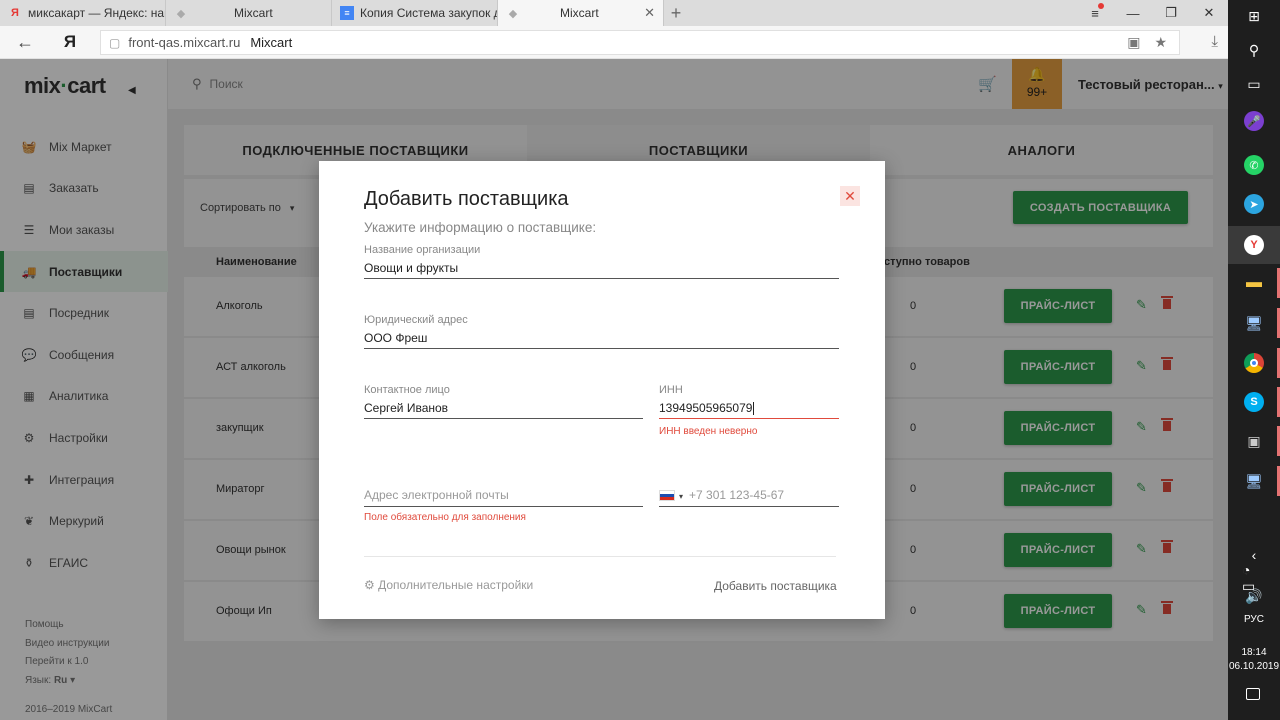  What do you see at coordinates (1254, 481) in the screenshot?
I see `desktop-app-icon: 🖥` at bounding box center [1254, 481].